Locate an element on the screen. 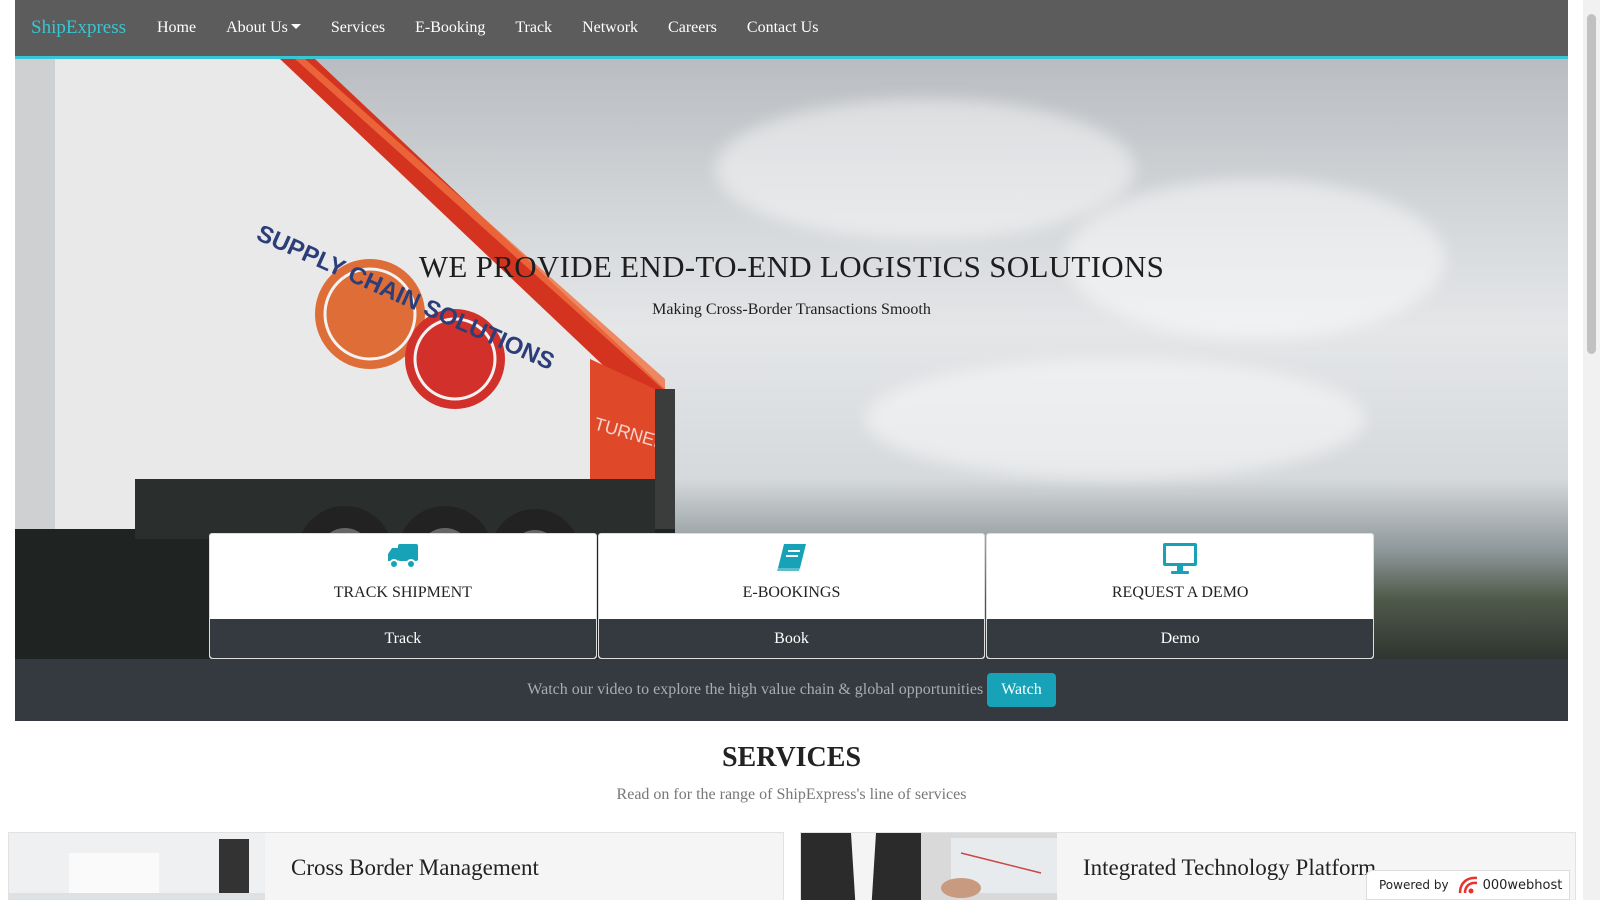 The height and width of the screenshot is (900, 1600). nav-e-booking: E-Booking is located at coordinates (450, 28).